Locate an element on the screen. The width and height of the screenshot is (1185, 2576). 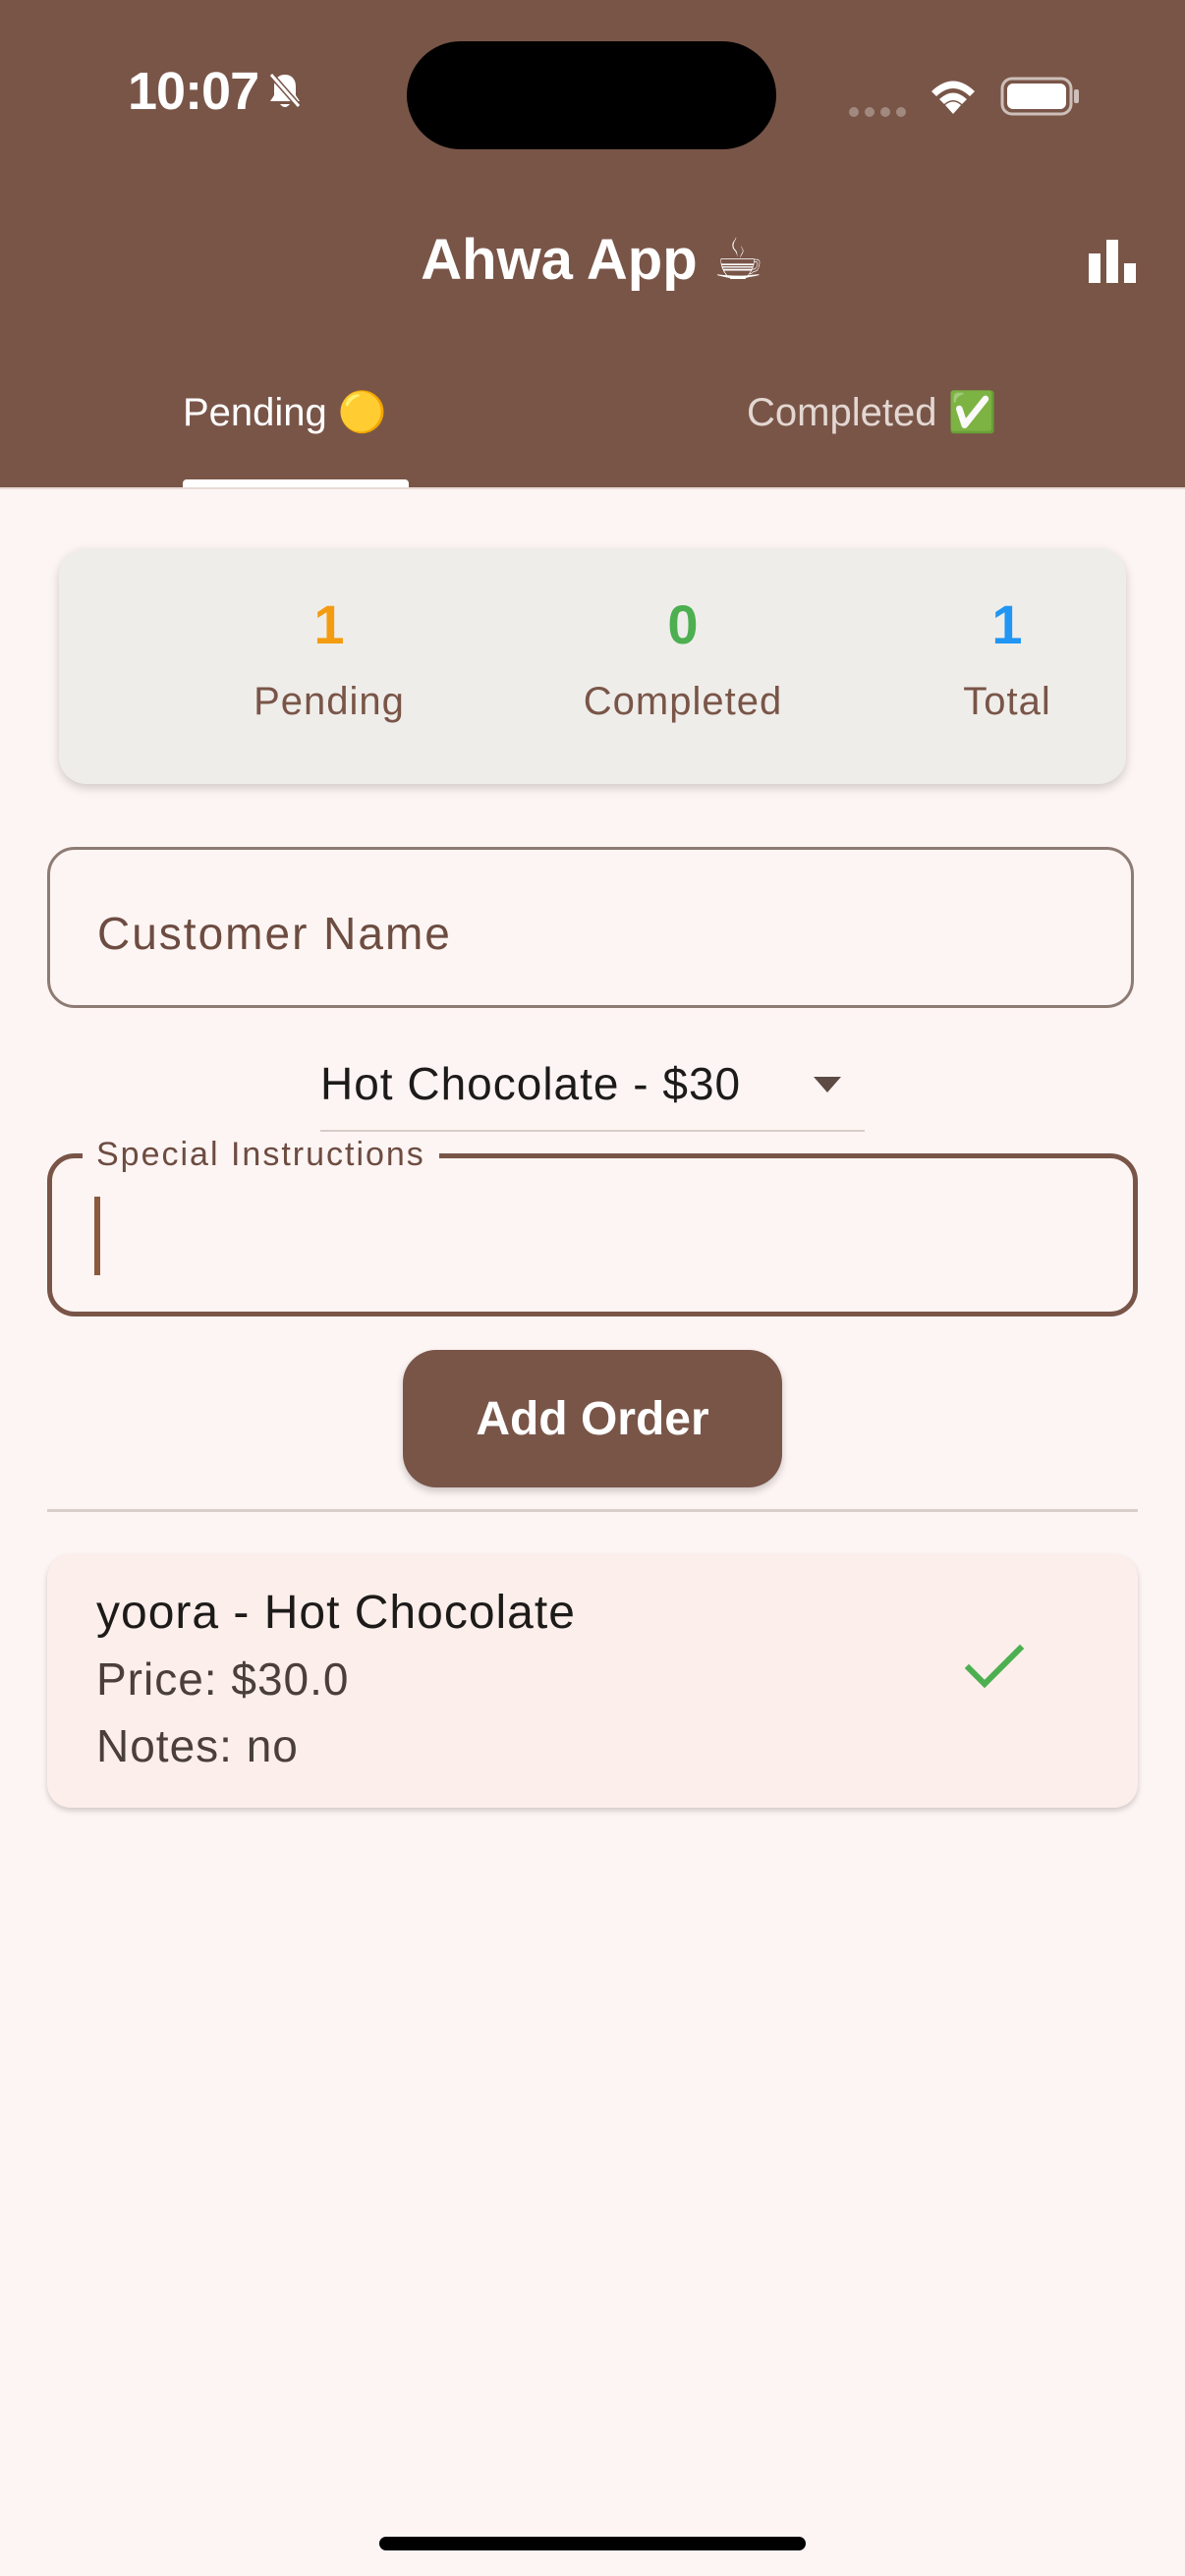
app-title: Ahwa App ☕ is located at coordinates (592, 260).